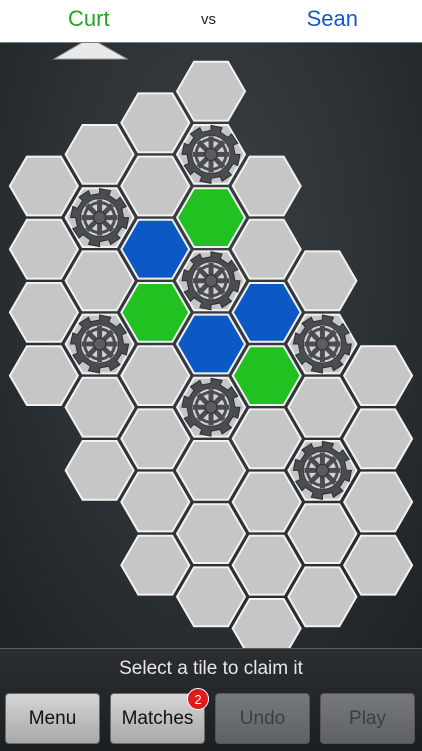 The image size is (422, 751). I want to click on undo-button: Undo, so click(262, 718).